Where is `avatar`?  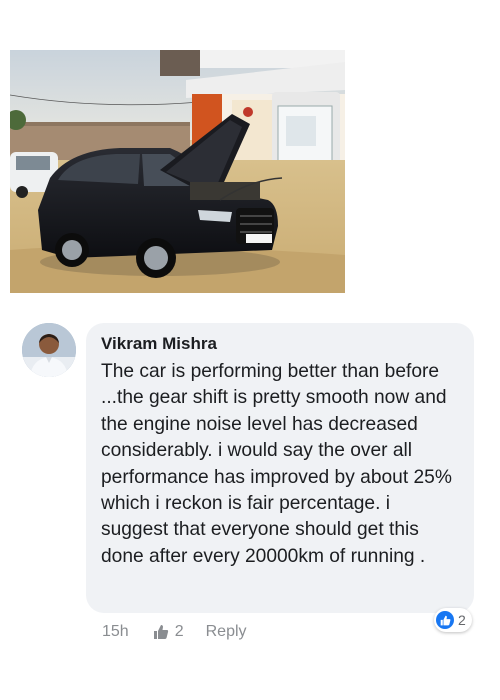
avatar is located at coordinates (49, 350).